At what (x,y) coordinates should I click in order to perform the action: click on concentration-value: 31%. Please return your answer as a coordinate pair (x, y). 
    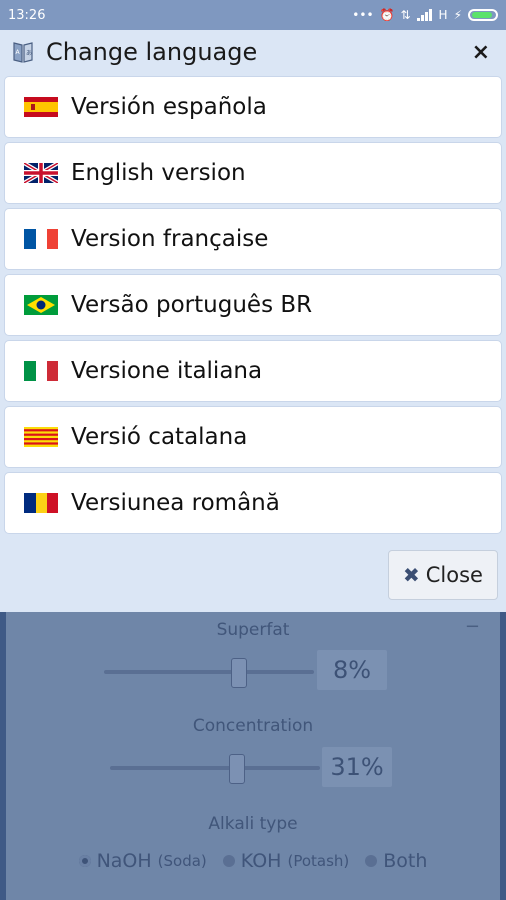
    Looking at the image, I should click on (357, 767).